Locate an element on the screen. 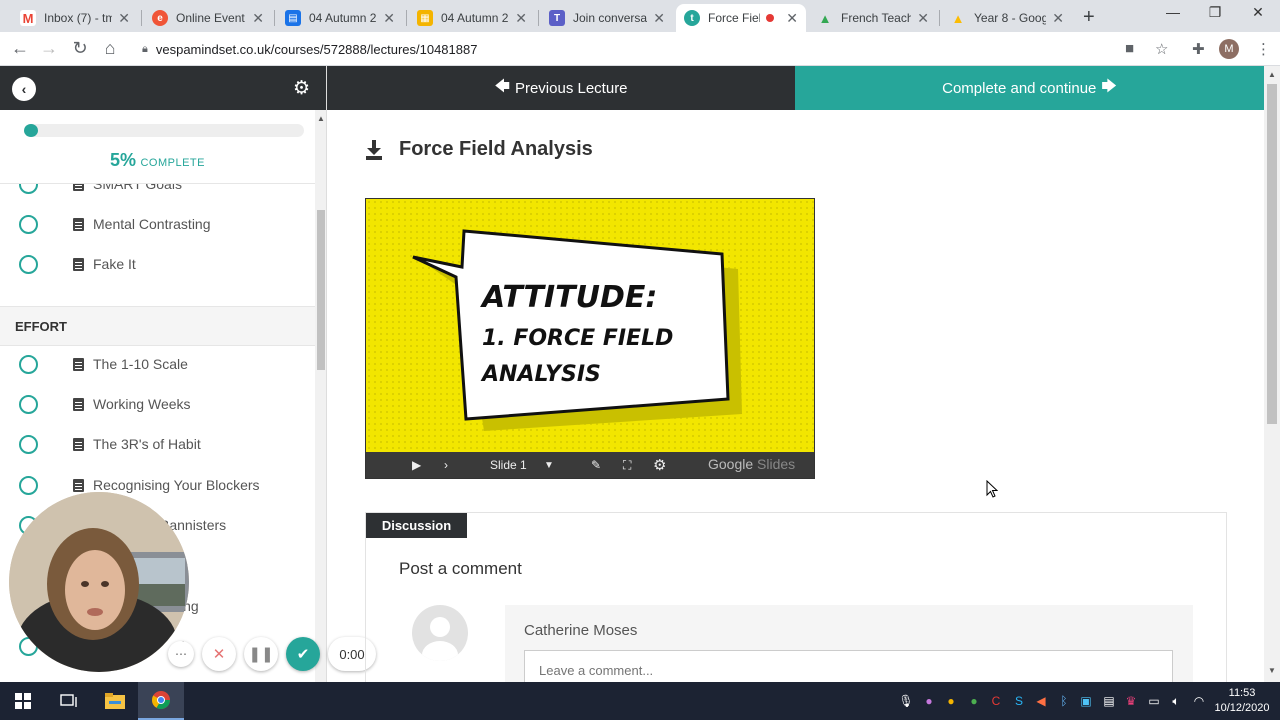 The width and height of the screenshot is (1280, 720). system-clock: 11:53 10/12/2020 is located at coordinates (1242, 701).